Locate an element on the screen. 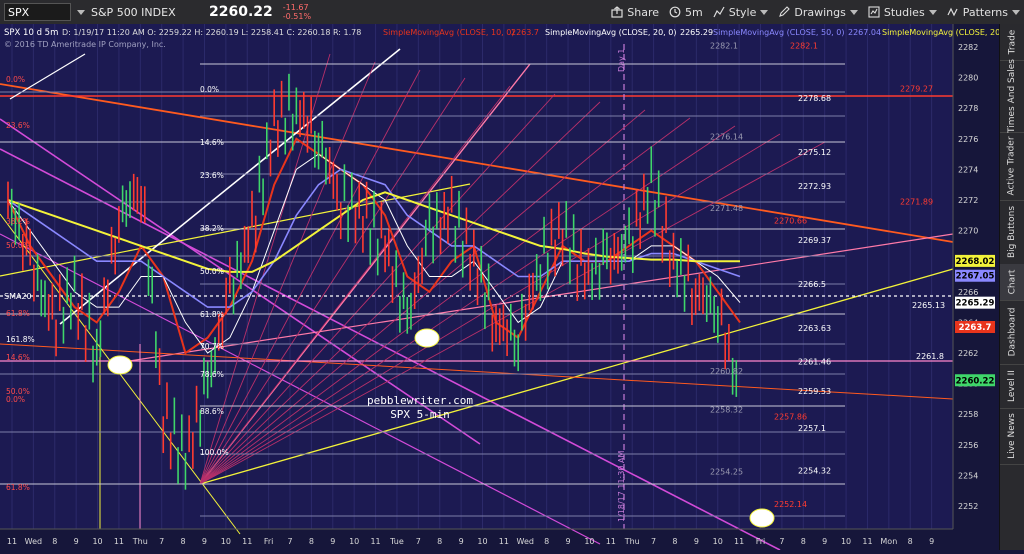  y-tick-label: 2274 is located at coordinates (968, 169).